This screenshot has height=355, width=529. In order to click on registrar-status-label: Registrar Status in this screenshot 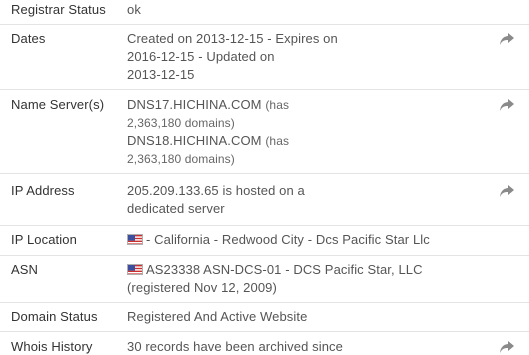, I will do `click(58, 9)`.